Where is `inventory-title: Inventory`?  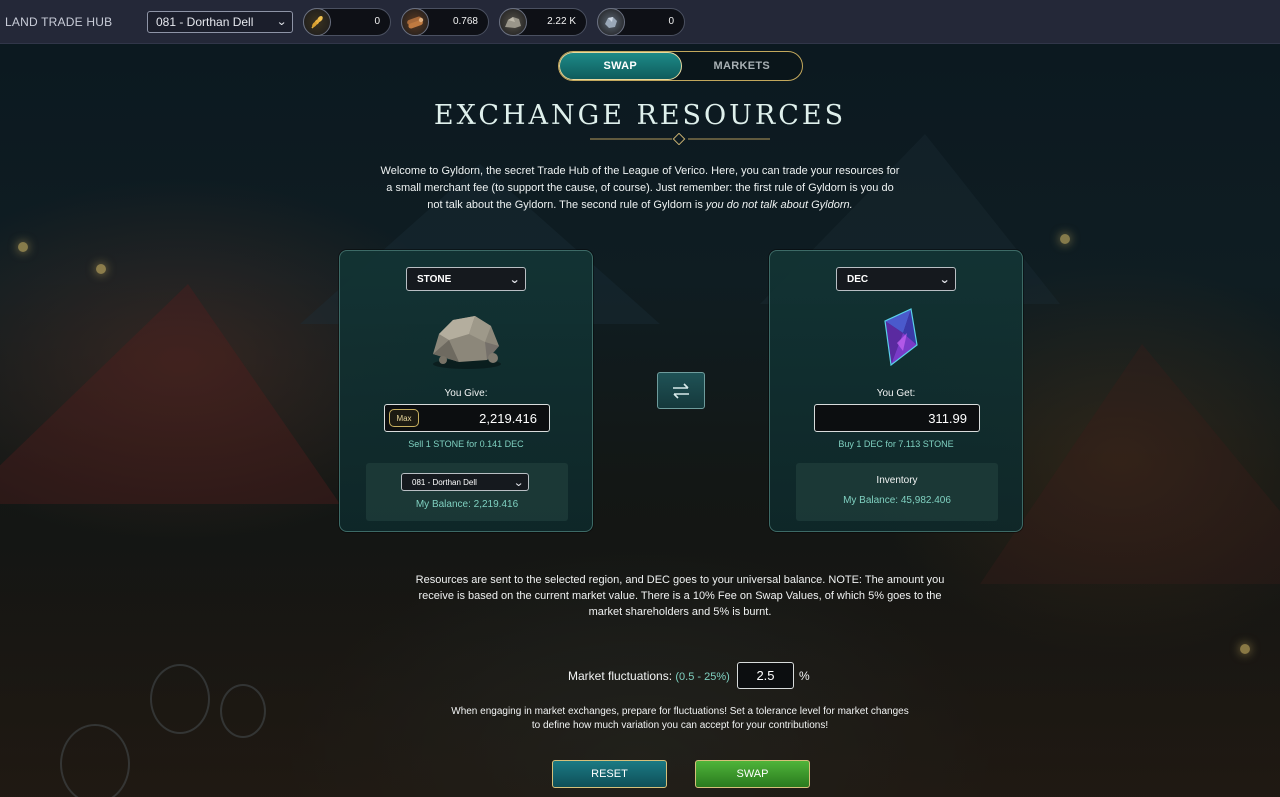
inventory-title: Inventory is located at coordinates (897, 480).